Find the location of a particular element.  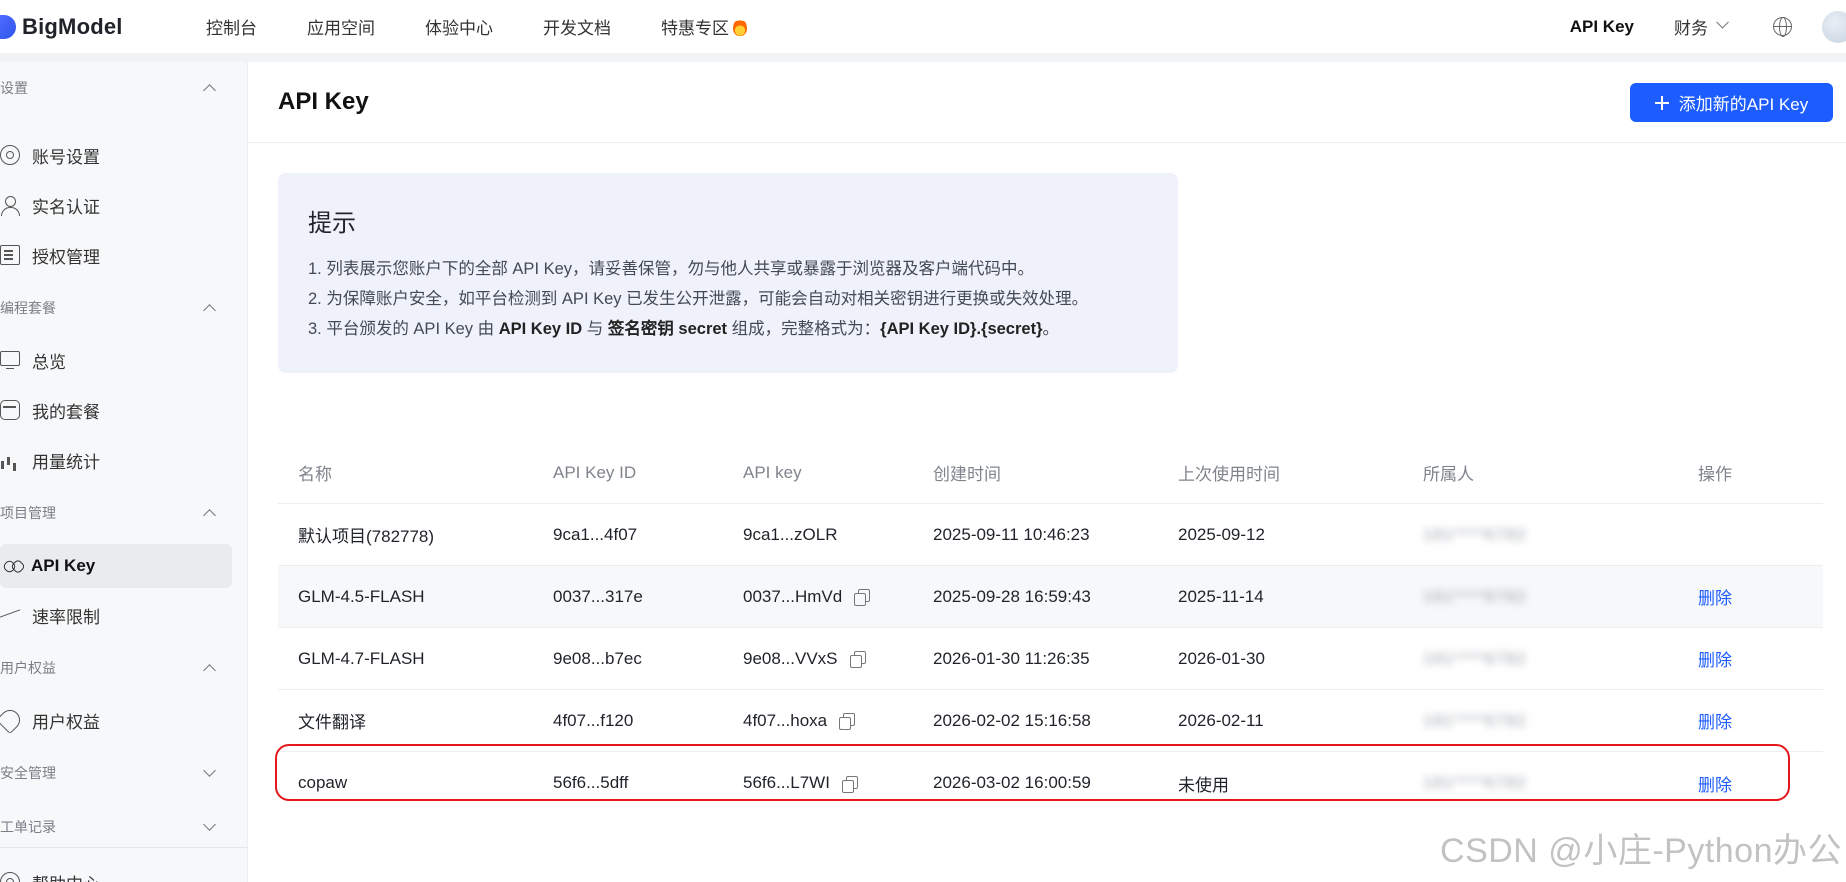

chart-icon is located at coordinates (10, 460).